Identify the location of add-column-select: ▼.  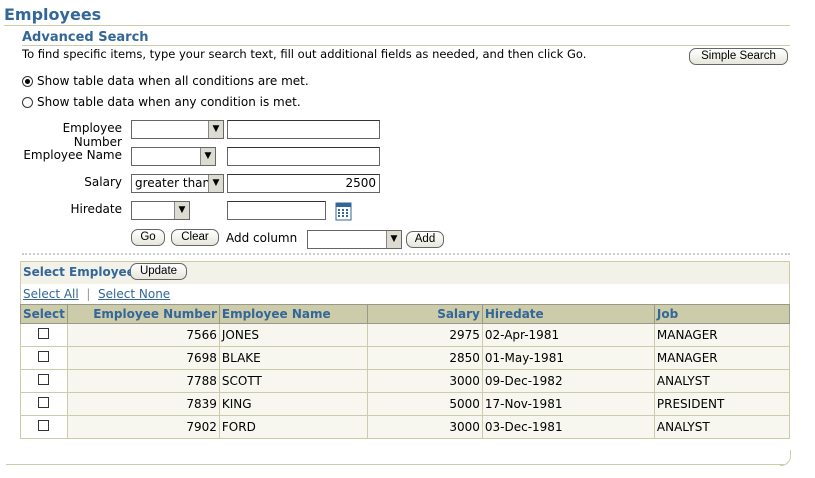
(354, 239).